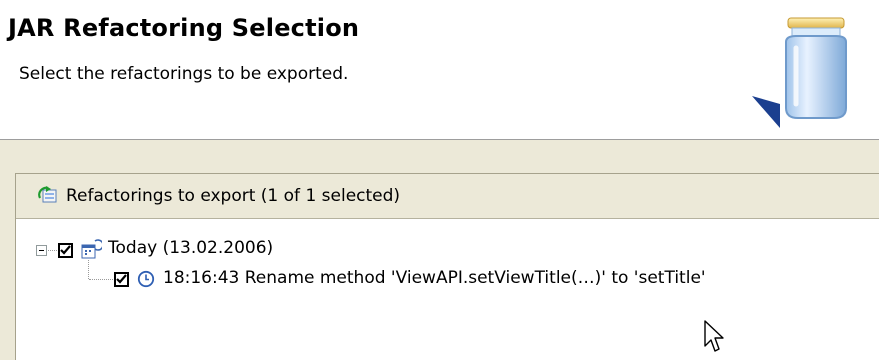 The image size is (879, 360). I want to click on tree-item-label: Today (13.02.2006), so click(190, 248).